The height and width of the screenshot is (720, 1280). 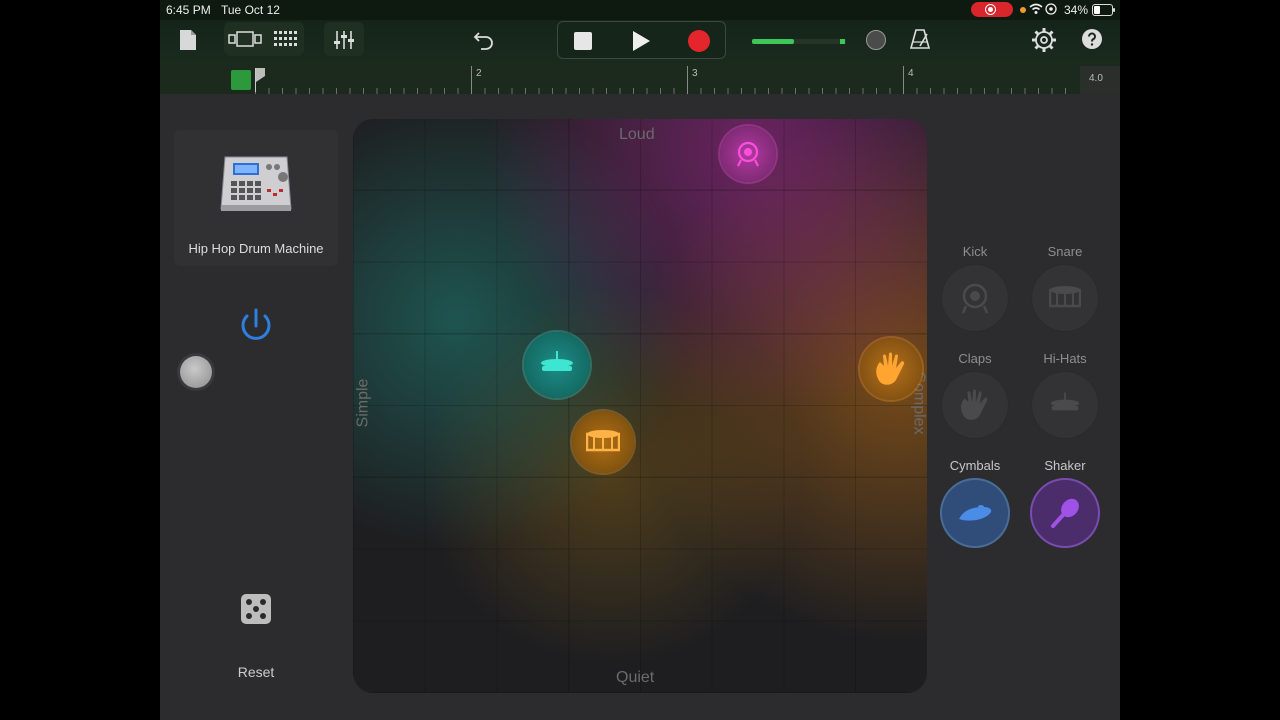 I want to click on reset-button: Reset, so click(x=256, y=672).